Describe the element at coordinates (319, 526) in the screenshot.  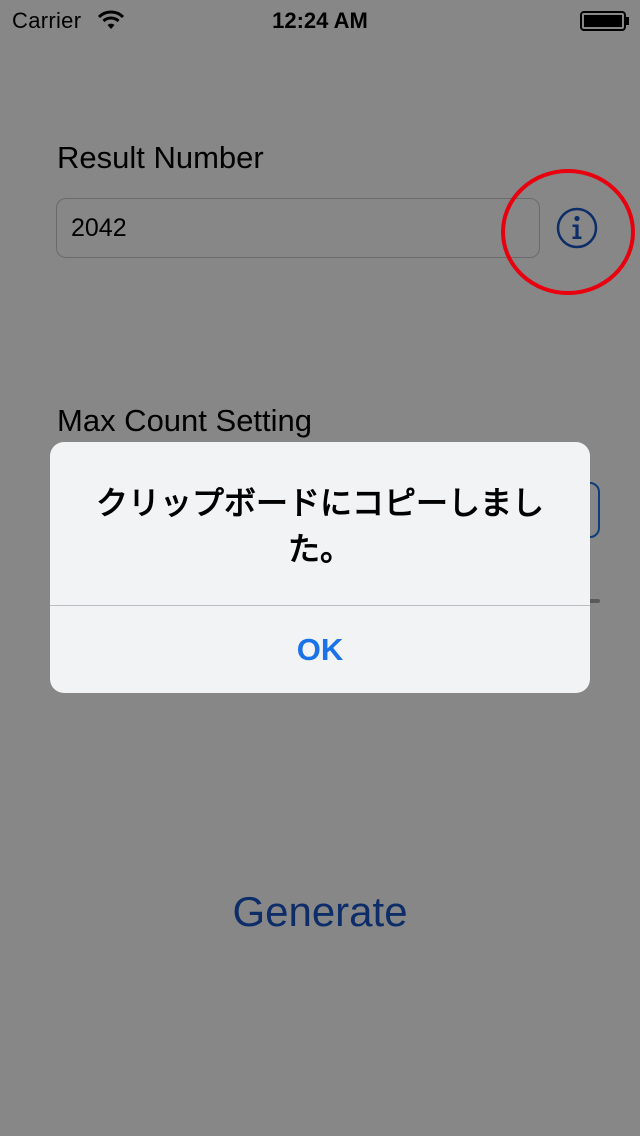
I see `alert-message: クリップボードにコピーしました。` at that location.